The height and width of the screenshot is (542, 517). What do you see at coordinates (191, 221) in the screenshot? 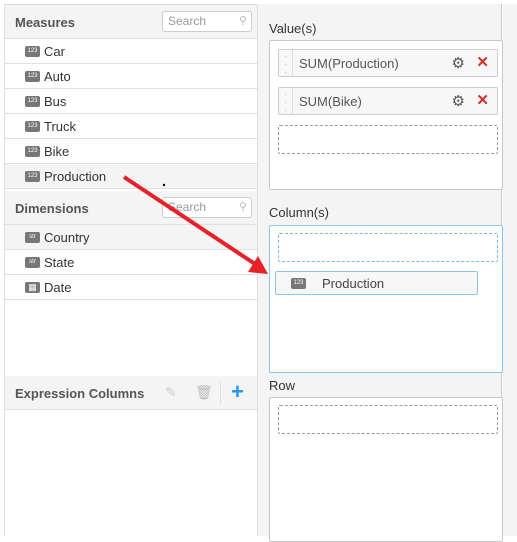
I see `arrow-line` at bounding box center [191, 221].